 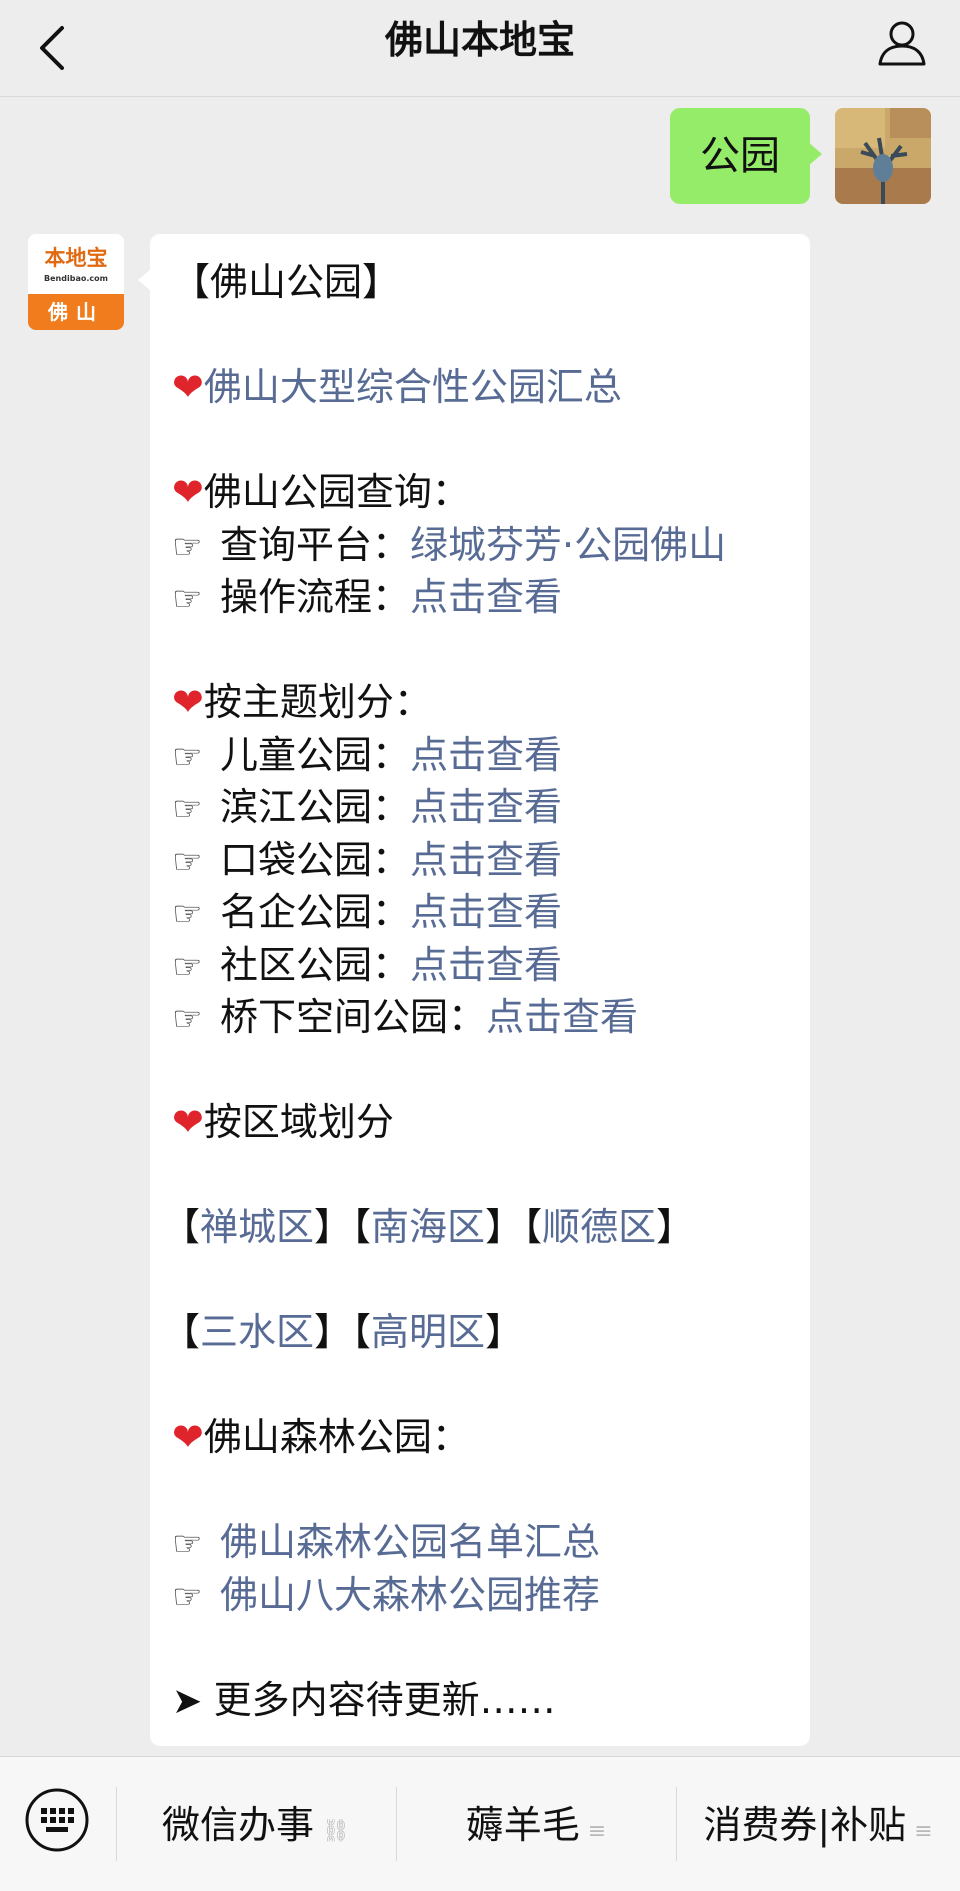 What do you see at coordinates (428, 1332) in the screenshot?
I see `district-link: 高明区` at bounding box center [428, 1332].